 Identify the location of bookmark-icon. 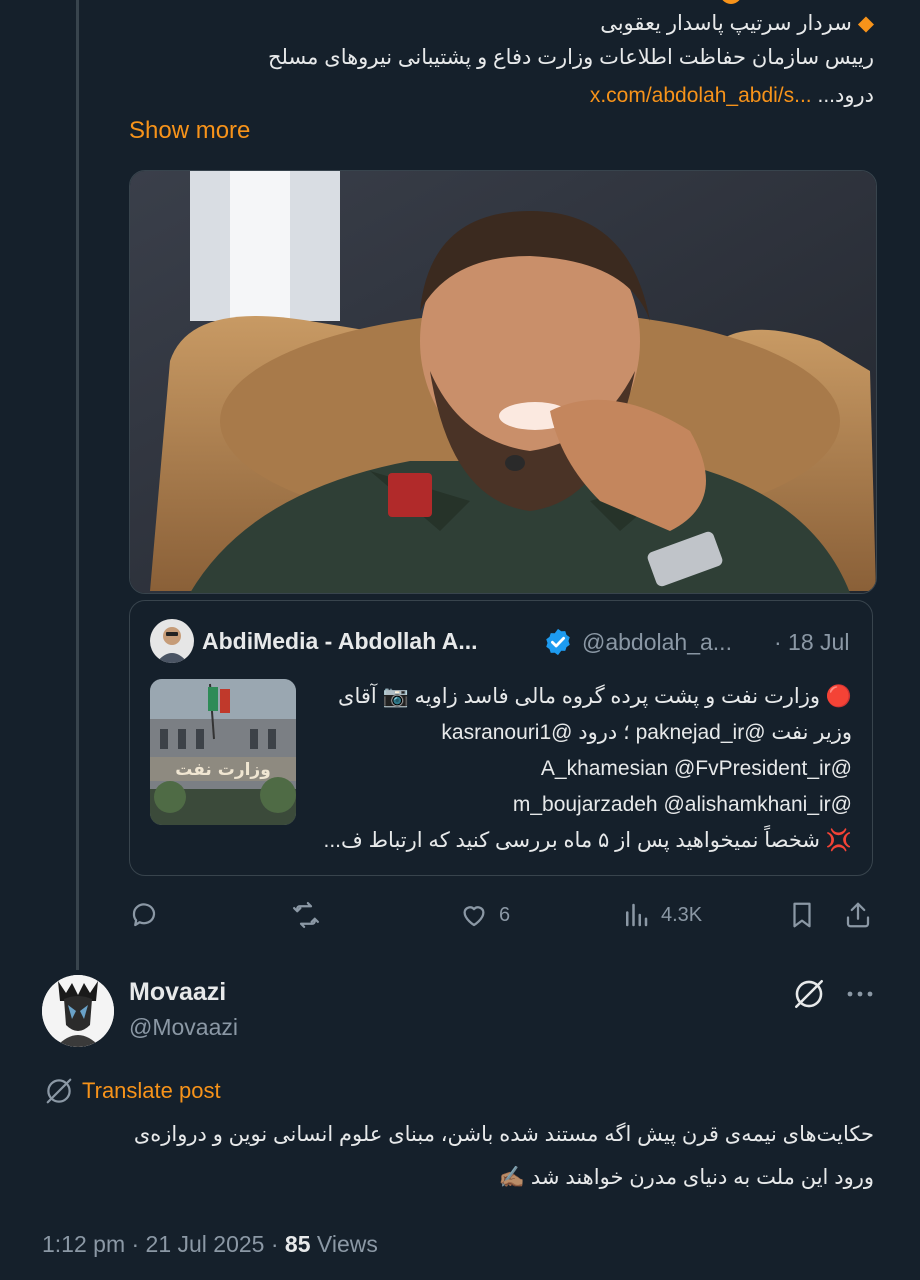
(802, 915).